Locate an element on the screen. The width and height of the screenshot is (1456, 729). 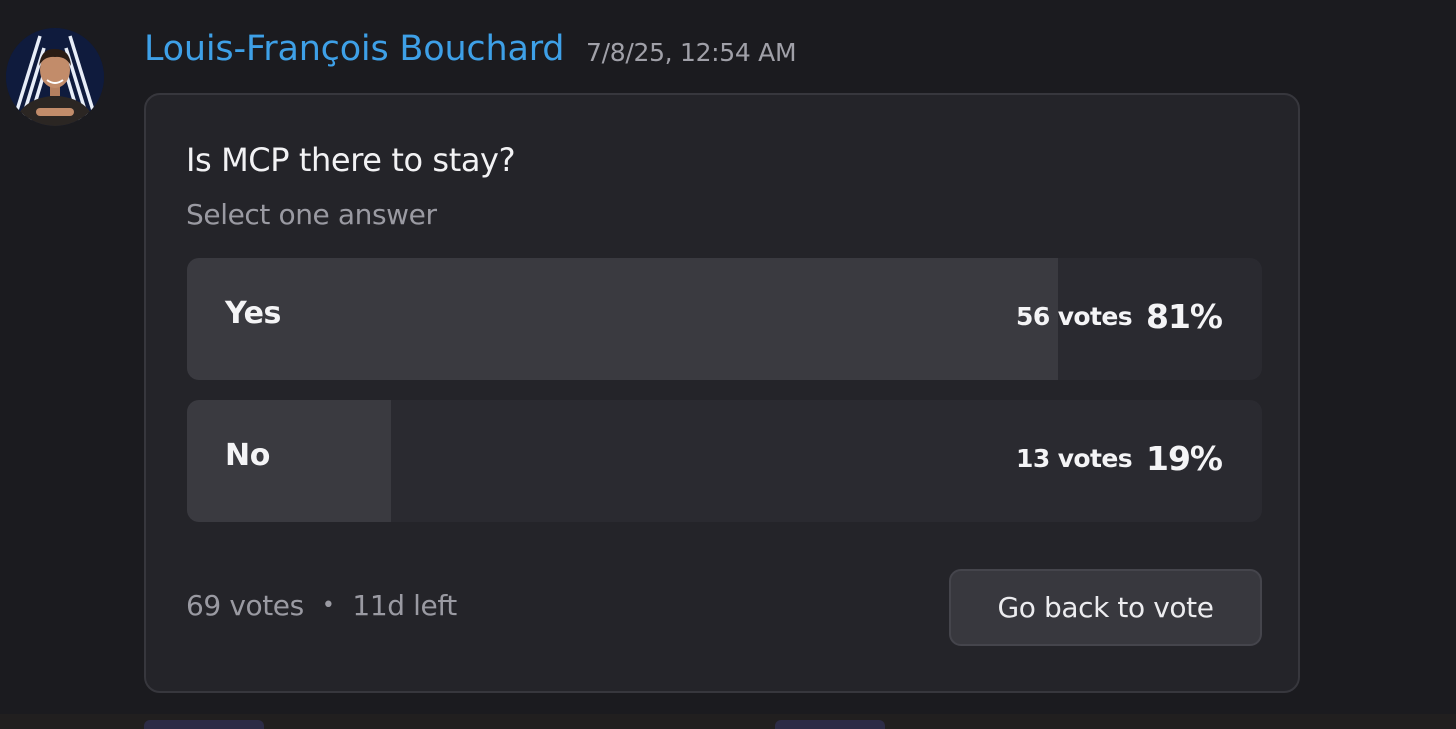
poll-instruction: Select one answer is located at coordinates (311, 214).